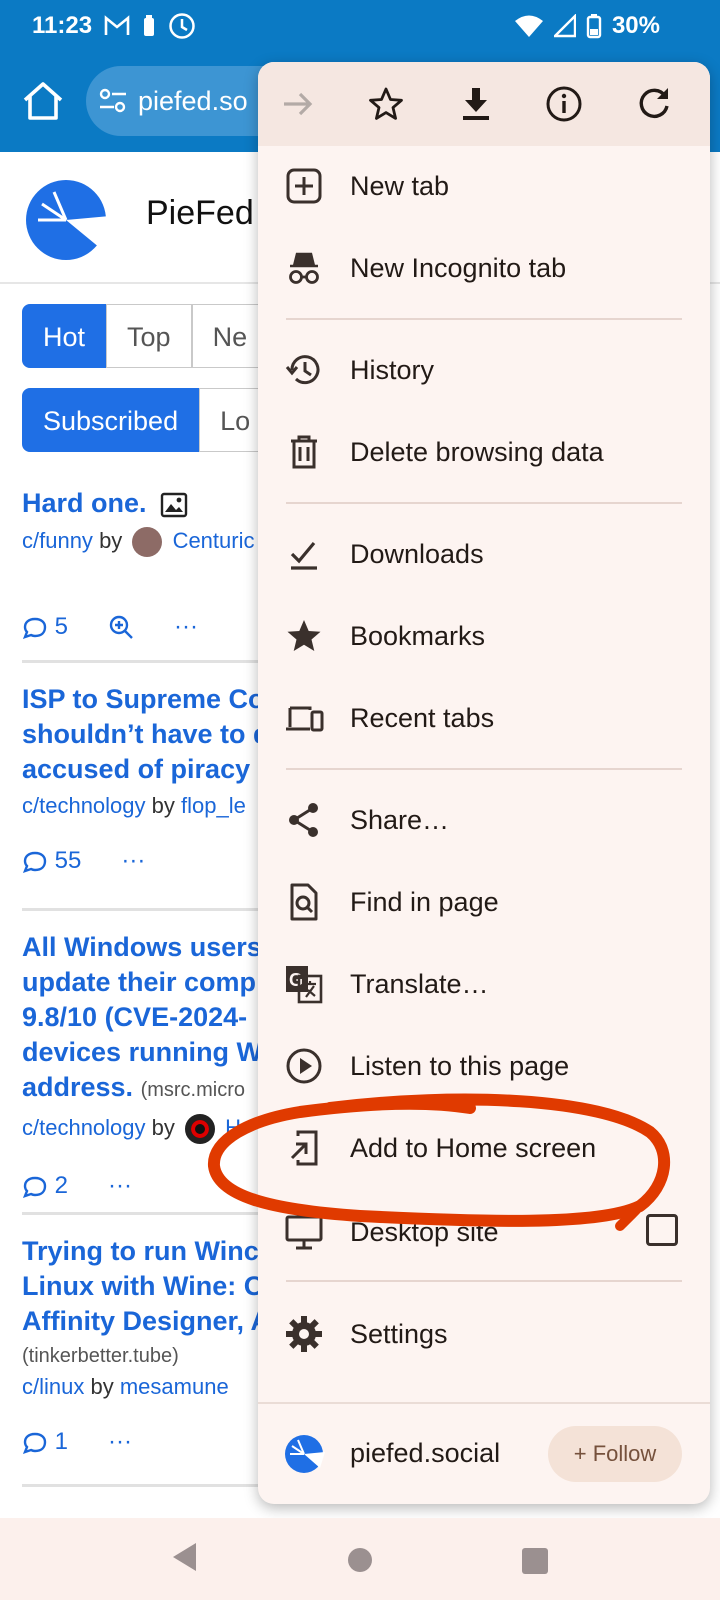  What do you see at coordinates (152, 503) in the screenshot?
I see `post-title: Hard one.` at bounding box center [152, 503].